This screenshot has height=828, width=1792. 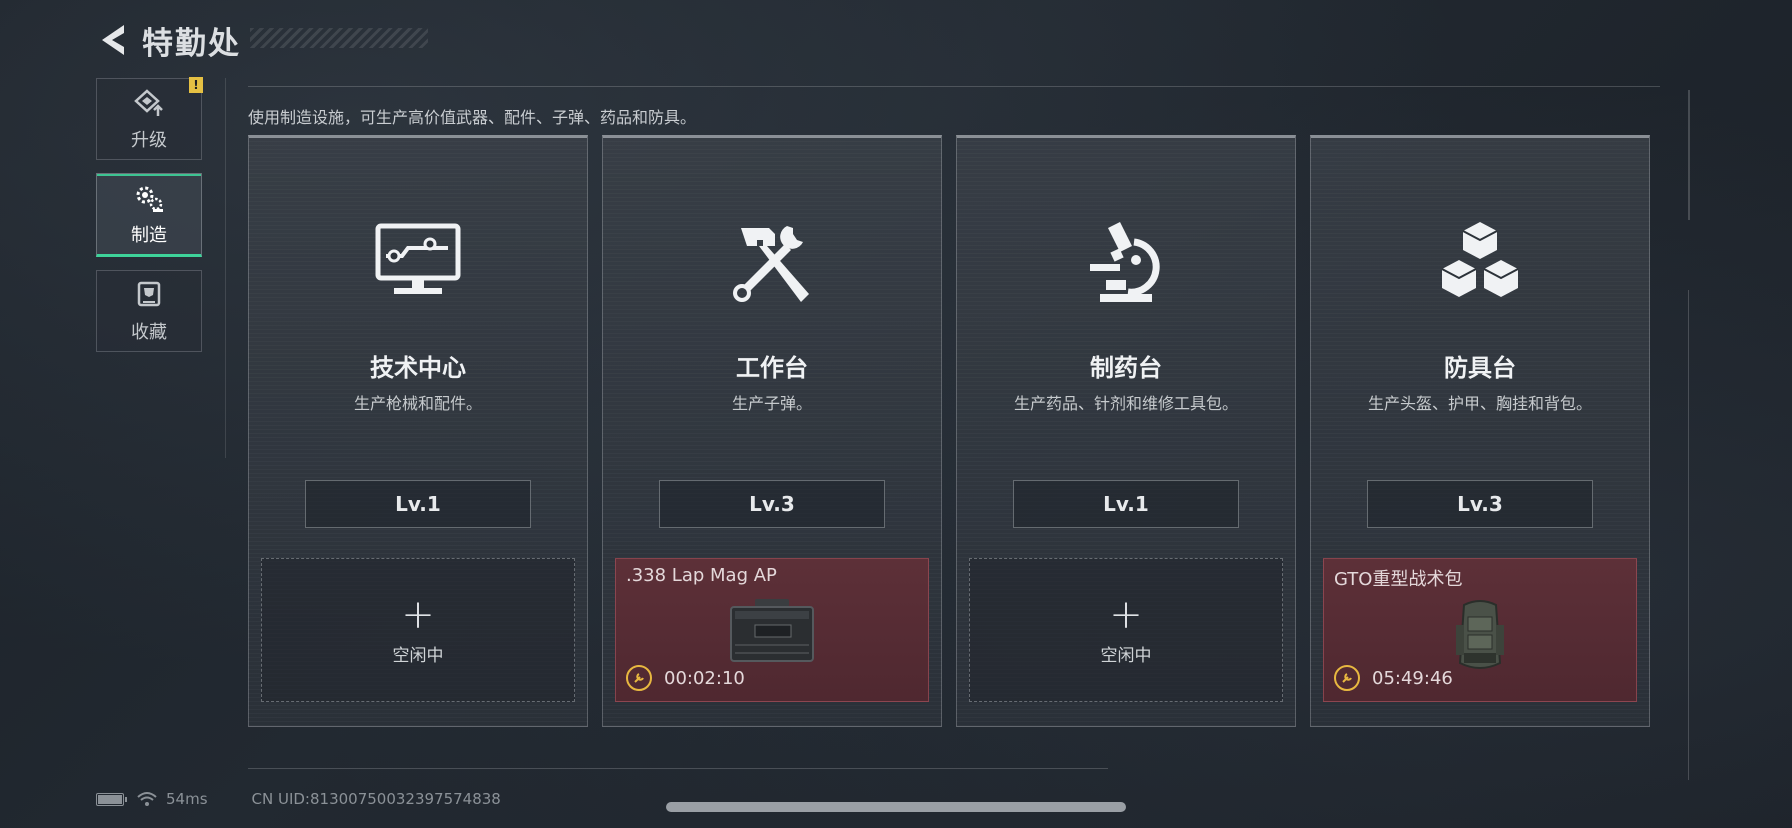 What do you see at coordinates (472, 117) in the screenshot?
I see `page-description: 使用制造设施，可生产高价值武器、配件、子弹、药品和防具。` at bounding box center [472, 117].